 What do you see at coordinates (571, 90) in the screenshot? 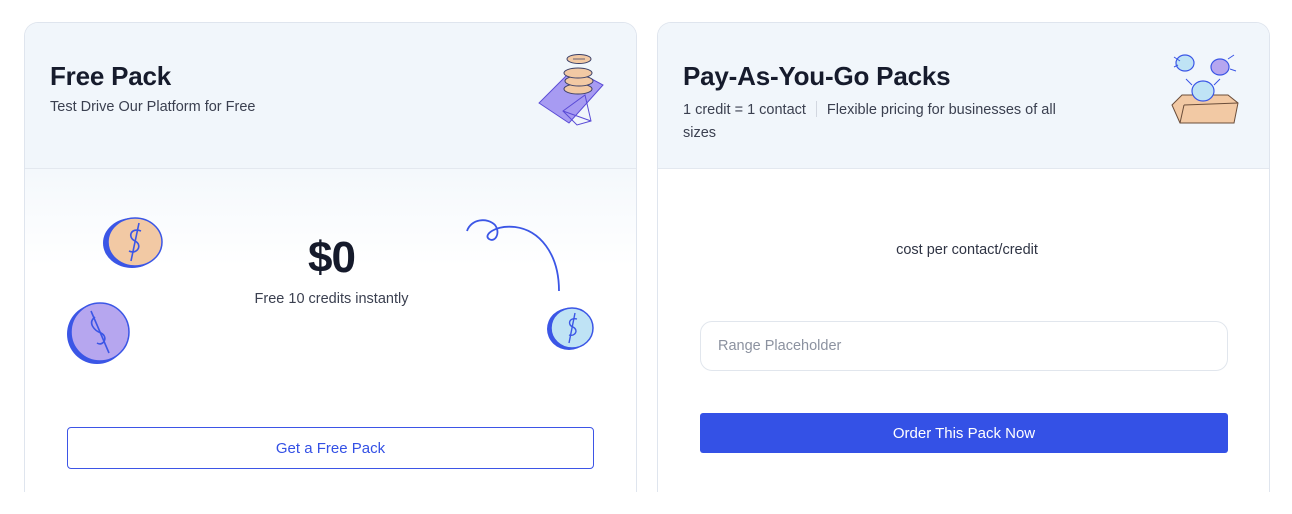
I see `coin-stack-illustration-icon` at bounding box center [571, 90].